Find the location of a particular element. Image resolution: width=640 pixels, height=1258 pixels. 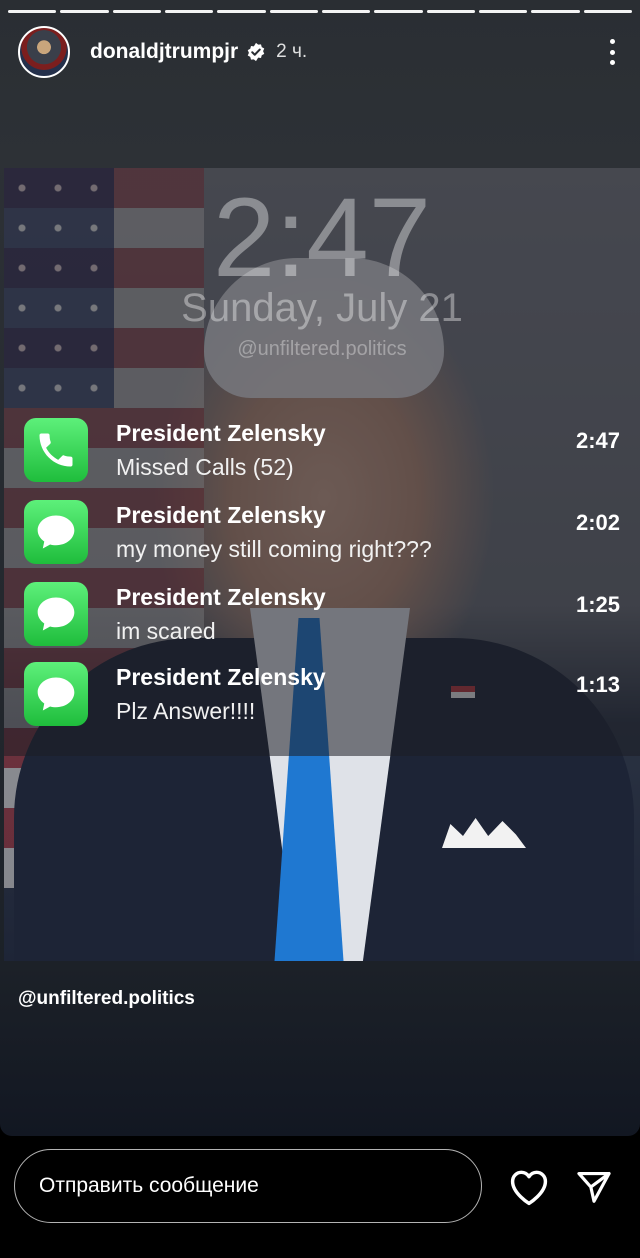

notification-message: Missed Calls (52) is located at coordinates (205, 467).